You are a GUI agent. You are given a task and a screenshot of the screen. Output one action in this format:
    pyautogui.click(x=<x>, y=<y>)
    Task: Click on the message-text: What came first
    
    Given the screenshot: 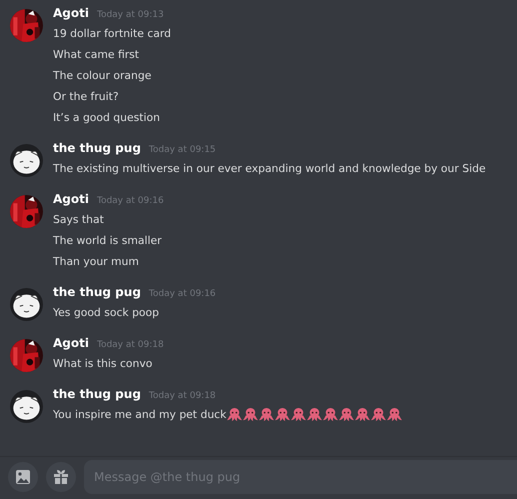 What is the action you would take?
    pyautogui.click(x=96, y=55)
    